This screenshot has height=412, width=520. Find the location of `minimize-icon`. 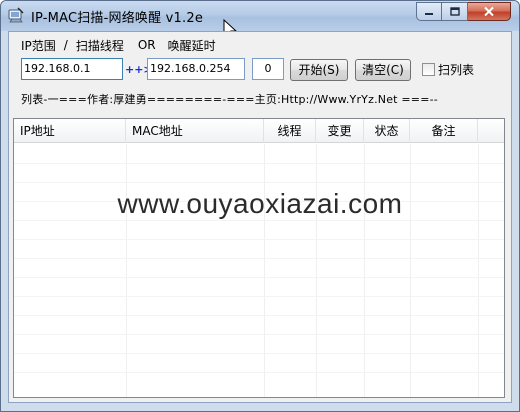

minimize-icon is located at coordinates (429, 13).